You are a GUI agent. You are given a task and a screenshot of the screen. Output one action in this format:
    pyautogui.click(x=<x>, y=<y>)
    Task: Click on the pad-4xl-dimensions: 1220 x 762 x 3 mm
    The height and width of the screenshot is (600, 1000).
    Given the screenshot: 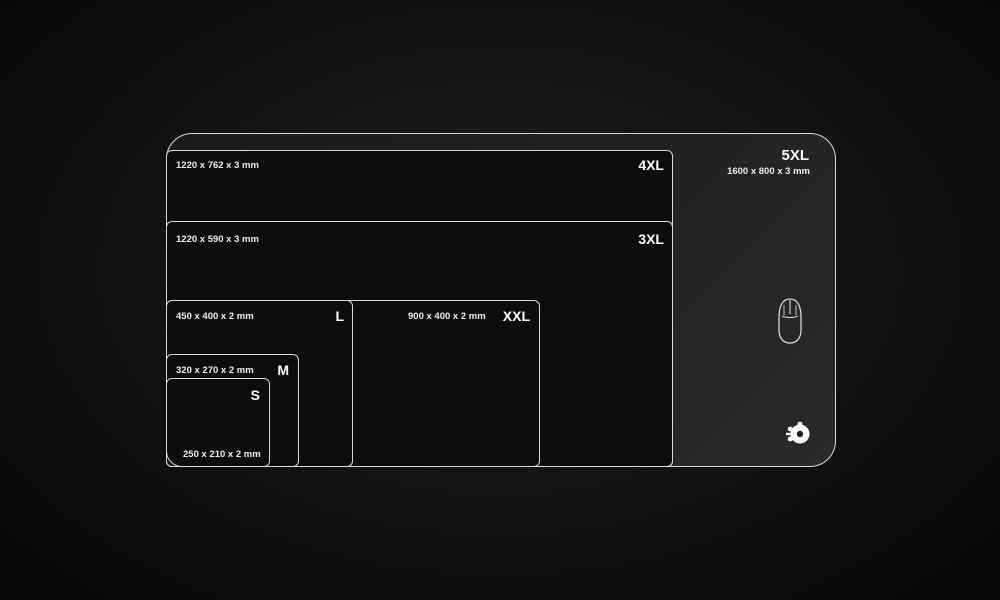 What is the action you would take?
    pyautogui.click(x=217, y=165)
    